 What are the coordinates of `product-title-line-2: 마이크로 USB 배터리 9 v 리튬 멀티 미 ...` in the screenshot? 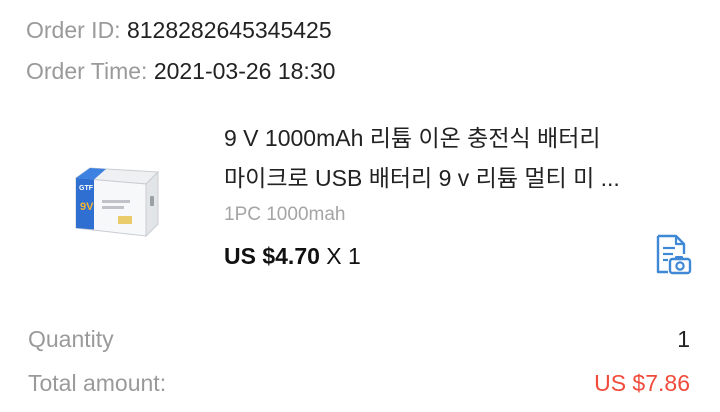 It's located at (422, 178).